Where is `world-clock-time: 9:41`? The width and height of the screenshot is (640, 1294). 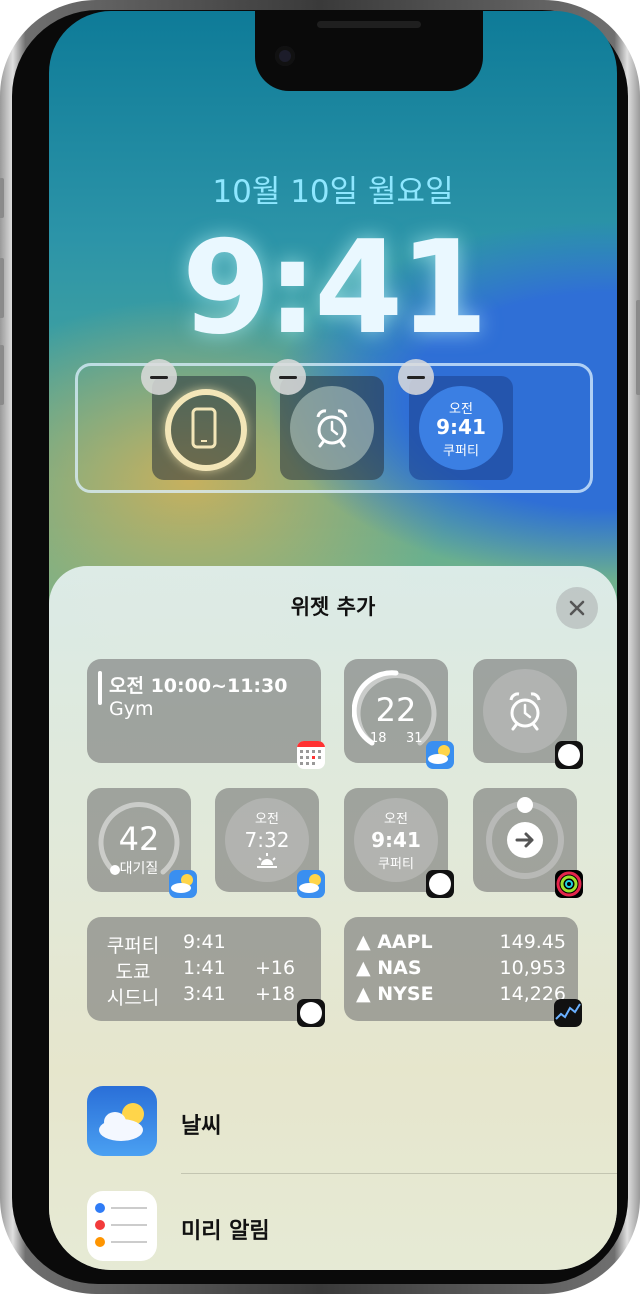
world-clock-time: 9:41 is located at coordinates (461, 427).